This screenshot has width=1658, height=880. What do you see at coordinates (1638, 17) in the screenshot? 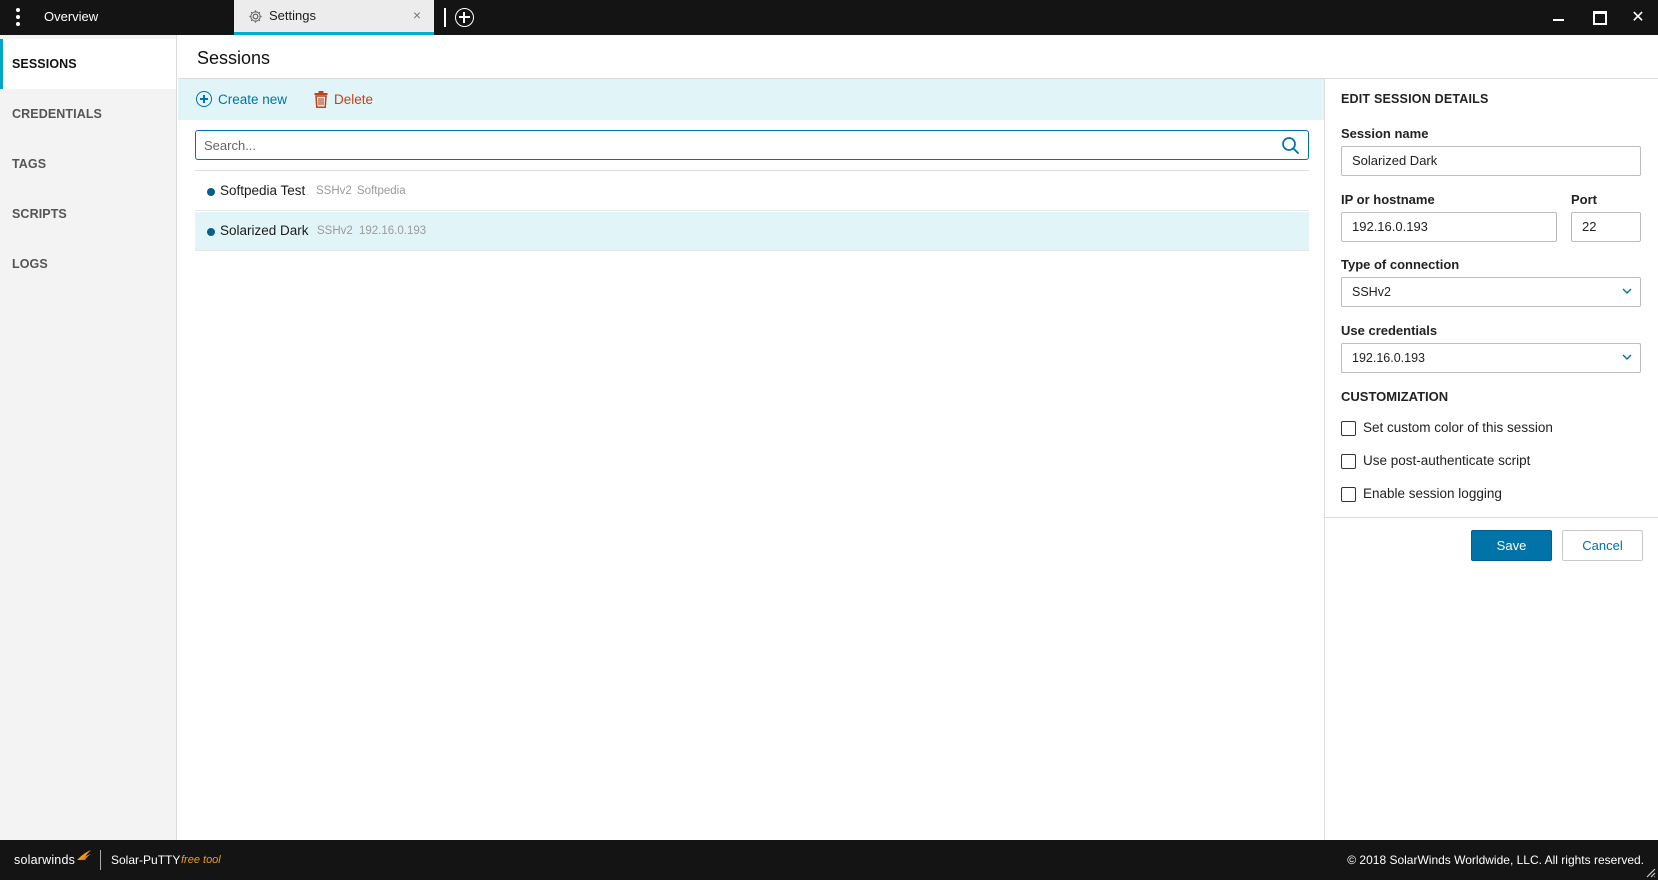
I see `window-close-icon: ✕` at bounding box center [1638, 17].